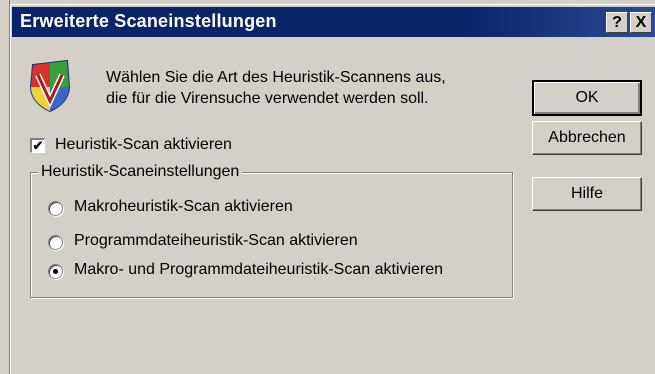 This screenshot has height=374, width=655. I want to click on cancel-button: Abbrechen, so click(587, 138).